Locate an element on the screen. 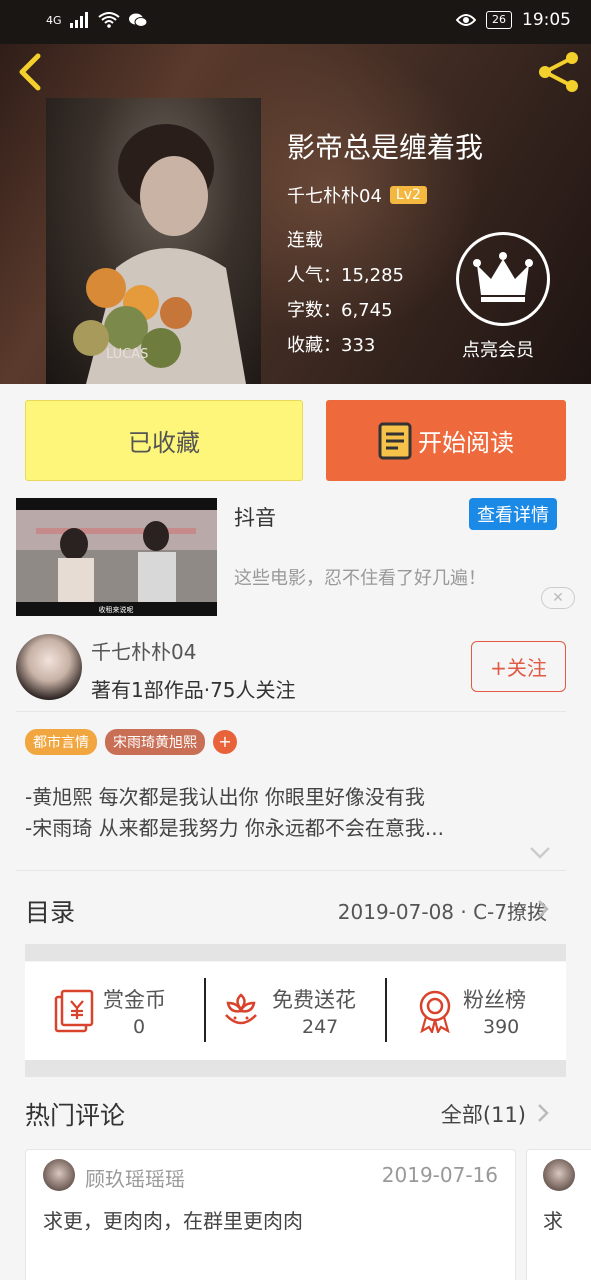 This screenshot has height=1280, width=591. support-stats-row: 赏金币 0 免费送花 247 粉丝榜 390 is located at coordinates (295, 1011).